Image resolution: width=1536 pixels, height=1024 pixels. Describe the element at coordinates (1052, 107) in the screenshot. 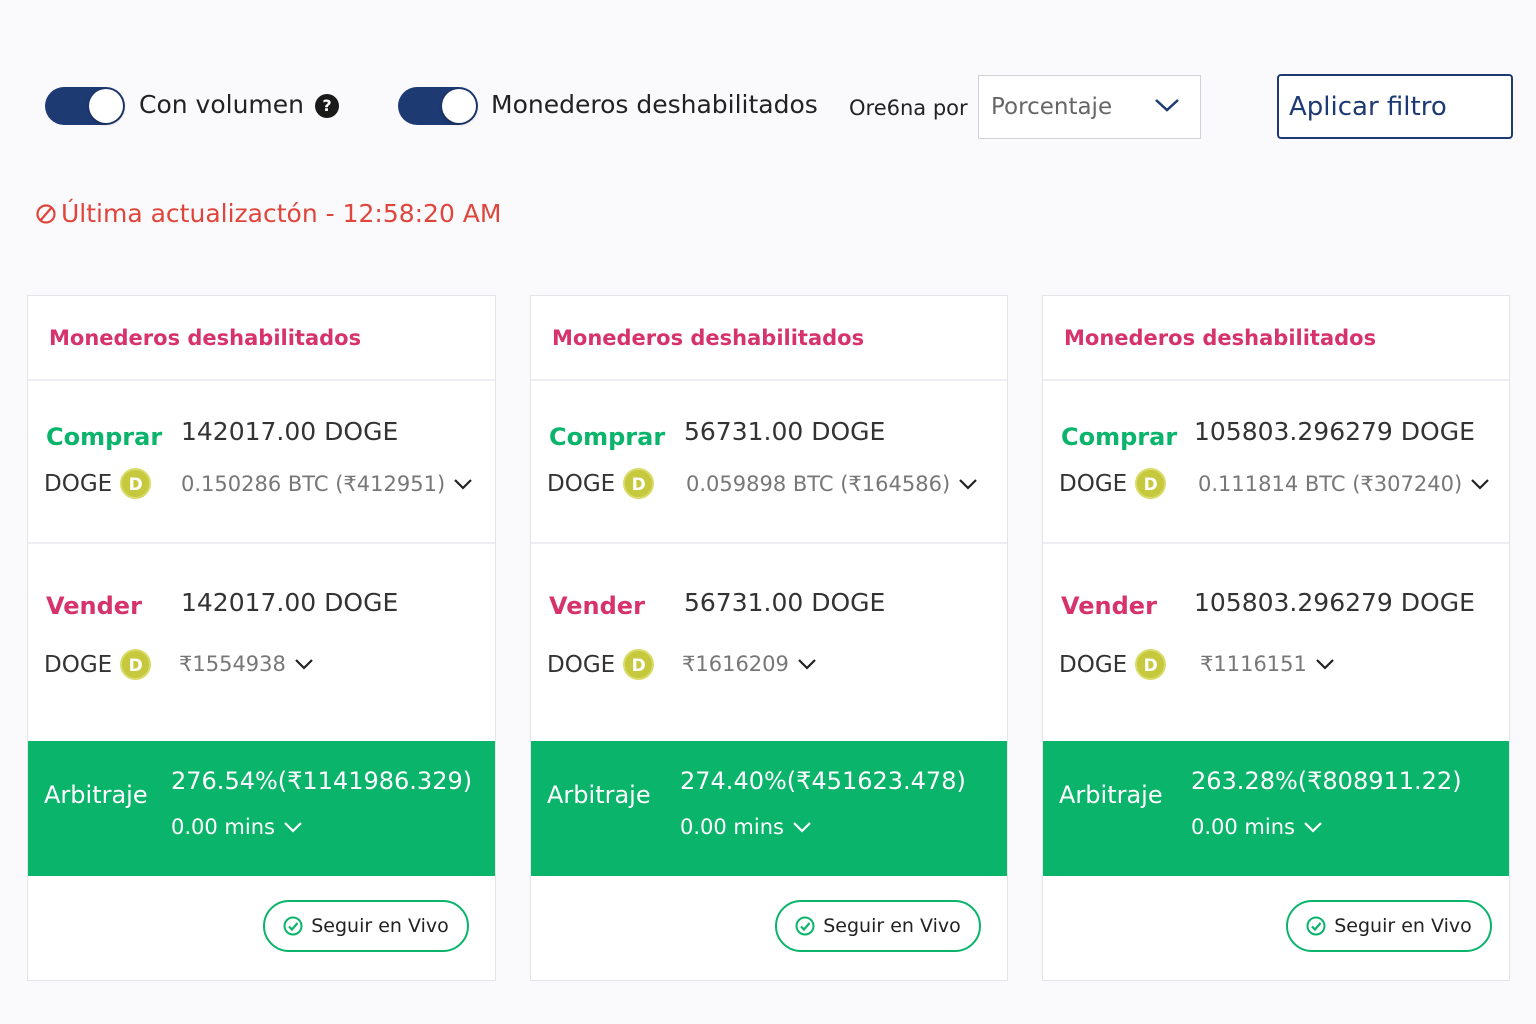

I see `sort-select-value: Porcentaje` at that location.